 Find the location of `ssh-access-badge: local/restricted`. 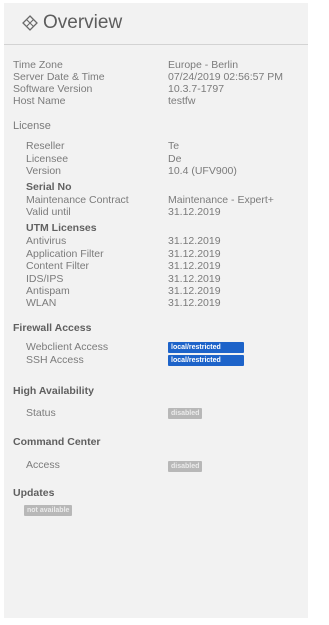

ssh-access-badge: local/restricted is located at coordinates (206, 360).